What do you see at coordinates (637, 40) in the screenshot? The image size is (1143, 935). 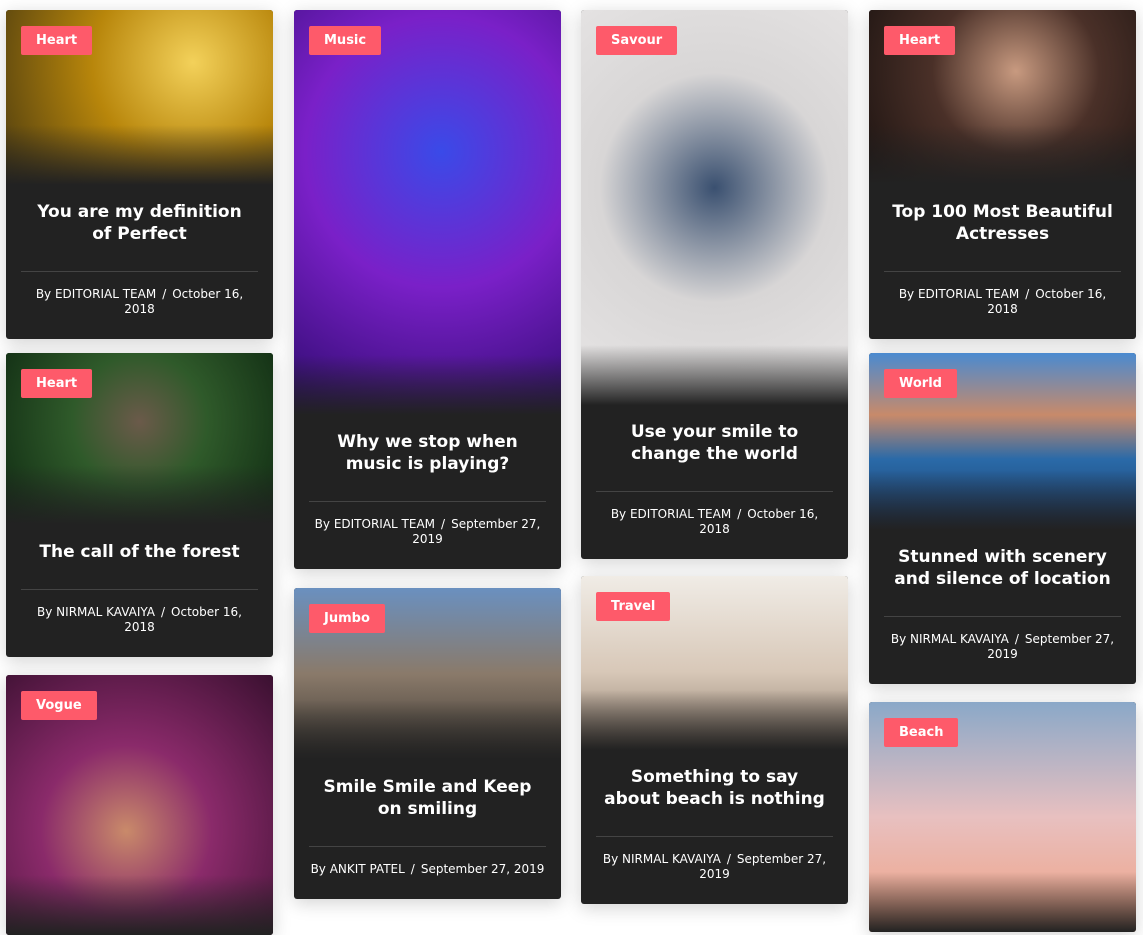 I see `category-badge: Savour` at bounding box center [637, 40].